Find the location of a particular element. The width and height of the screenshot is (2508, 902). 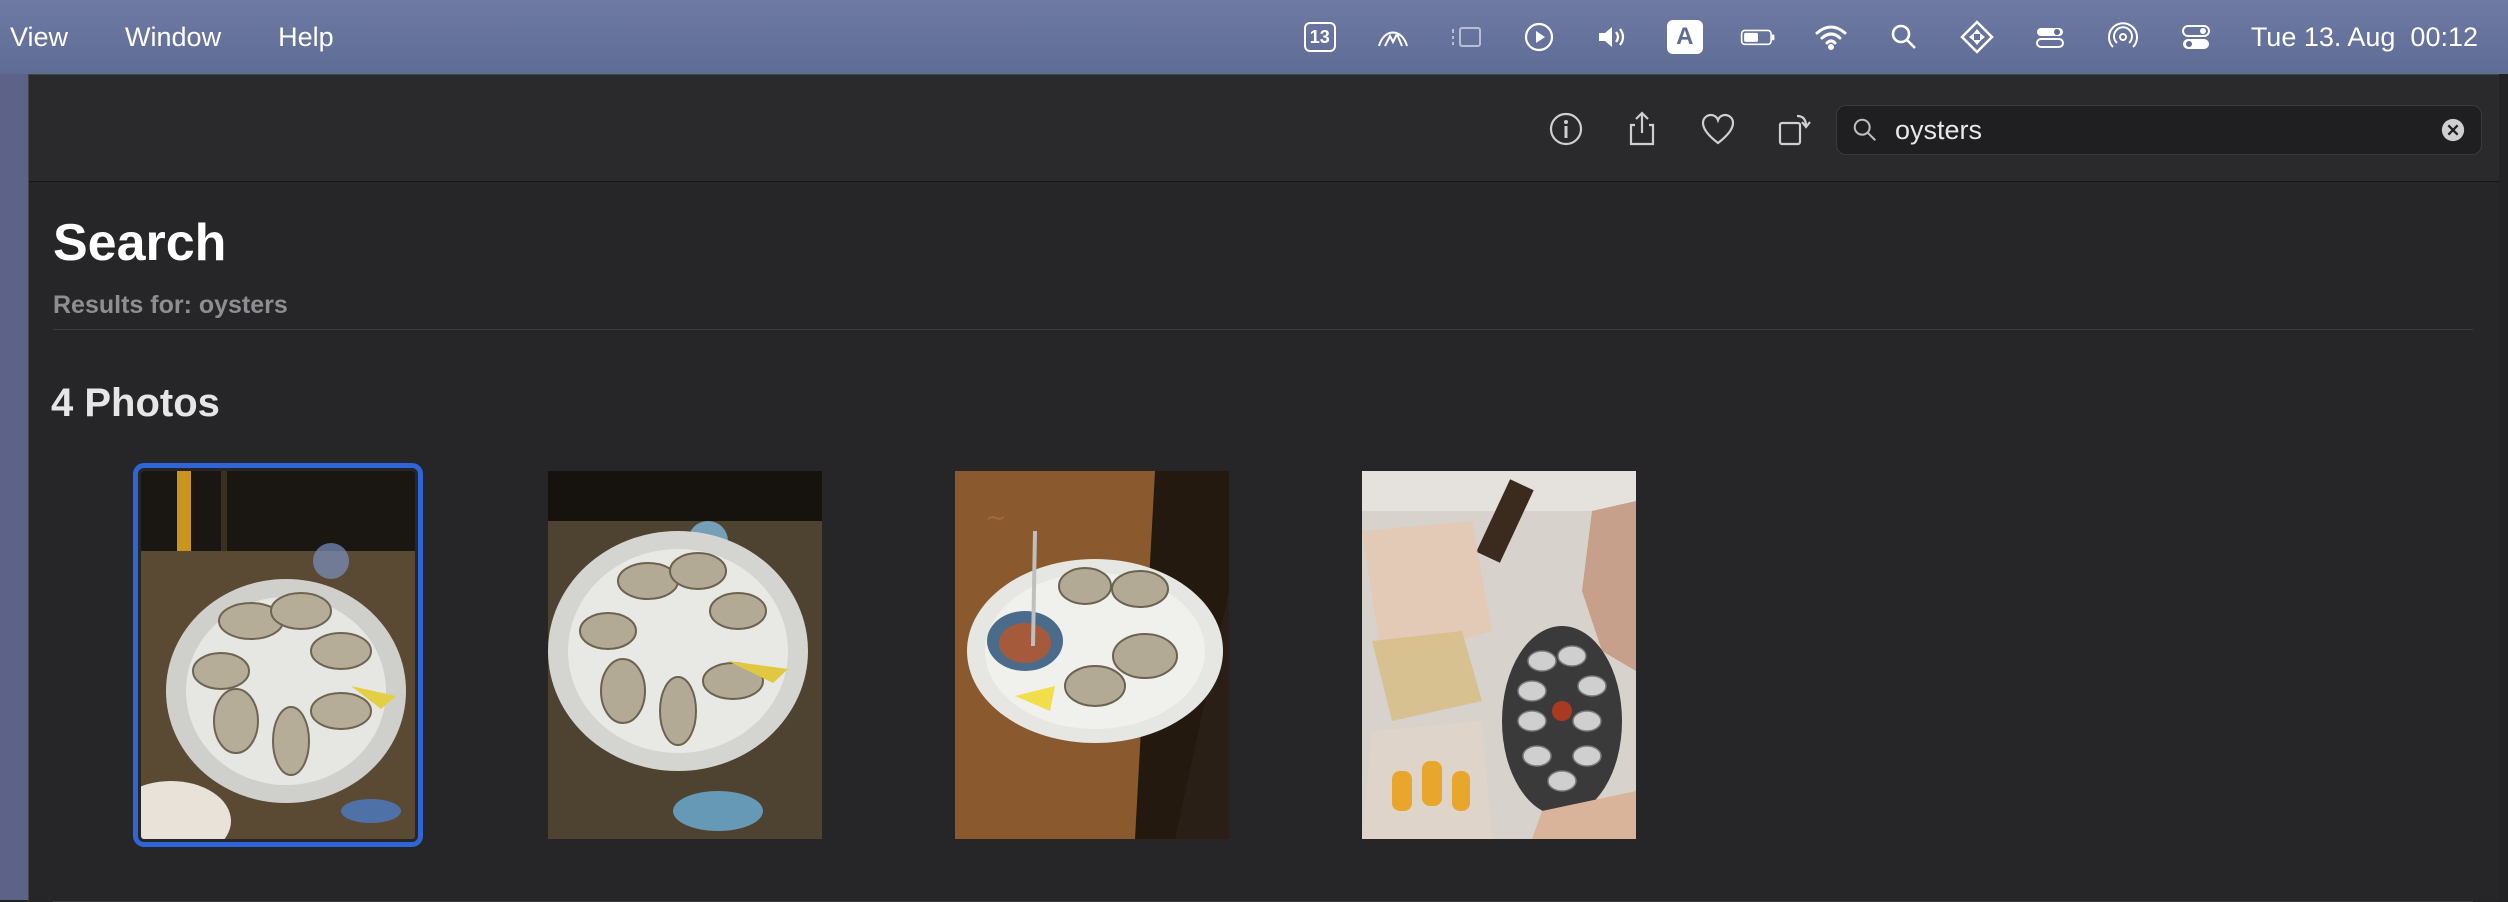

share-icon is located at coordinates (1642, 128).